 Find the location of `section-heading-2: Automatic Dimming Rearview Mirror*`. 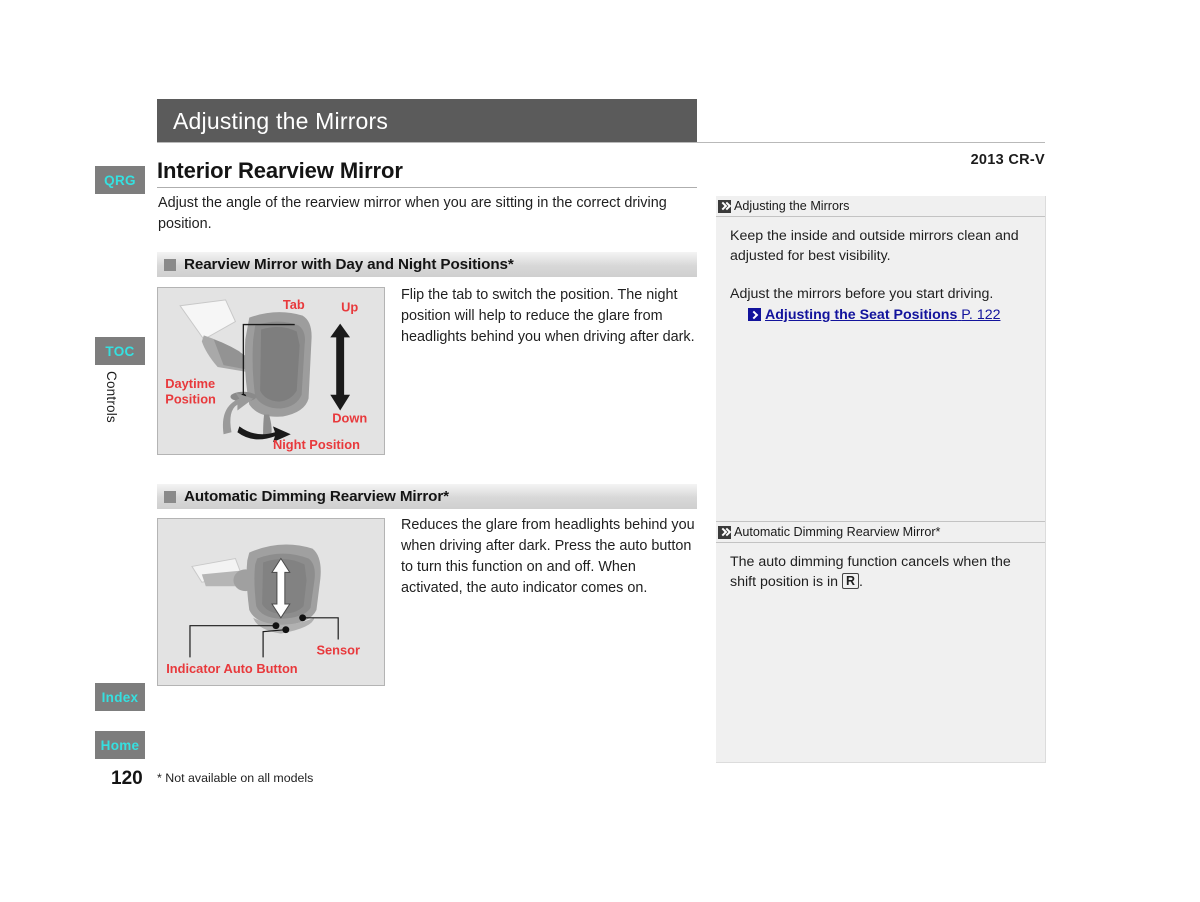

section-heading-2: Automatic Dimming Rearview Mirror* is located at coordinates (427, 496).